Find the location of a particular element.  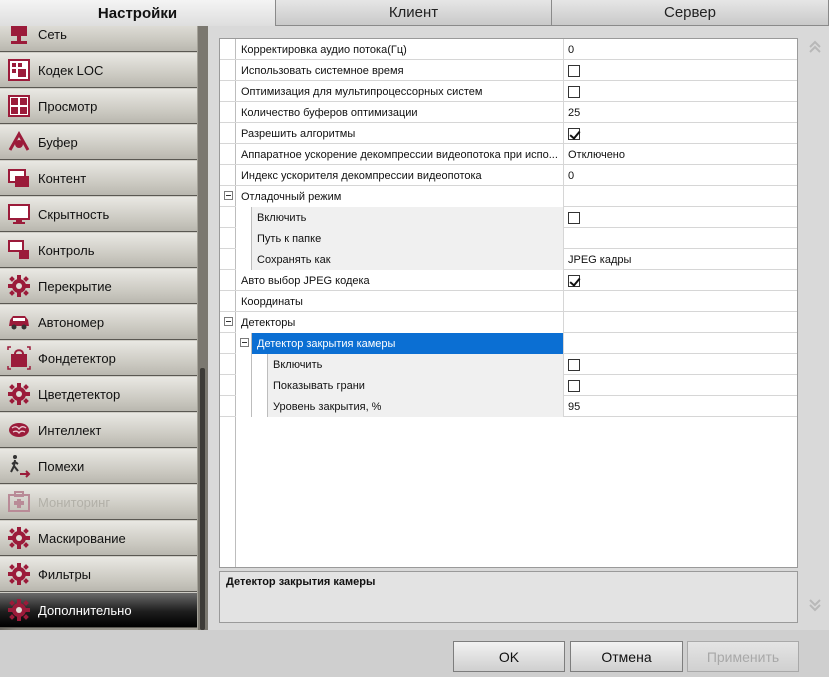

sidebar-item-11: Интеллект is located at coordinates (98, 430).